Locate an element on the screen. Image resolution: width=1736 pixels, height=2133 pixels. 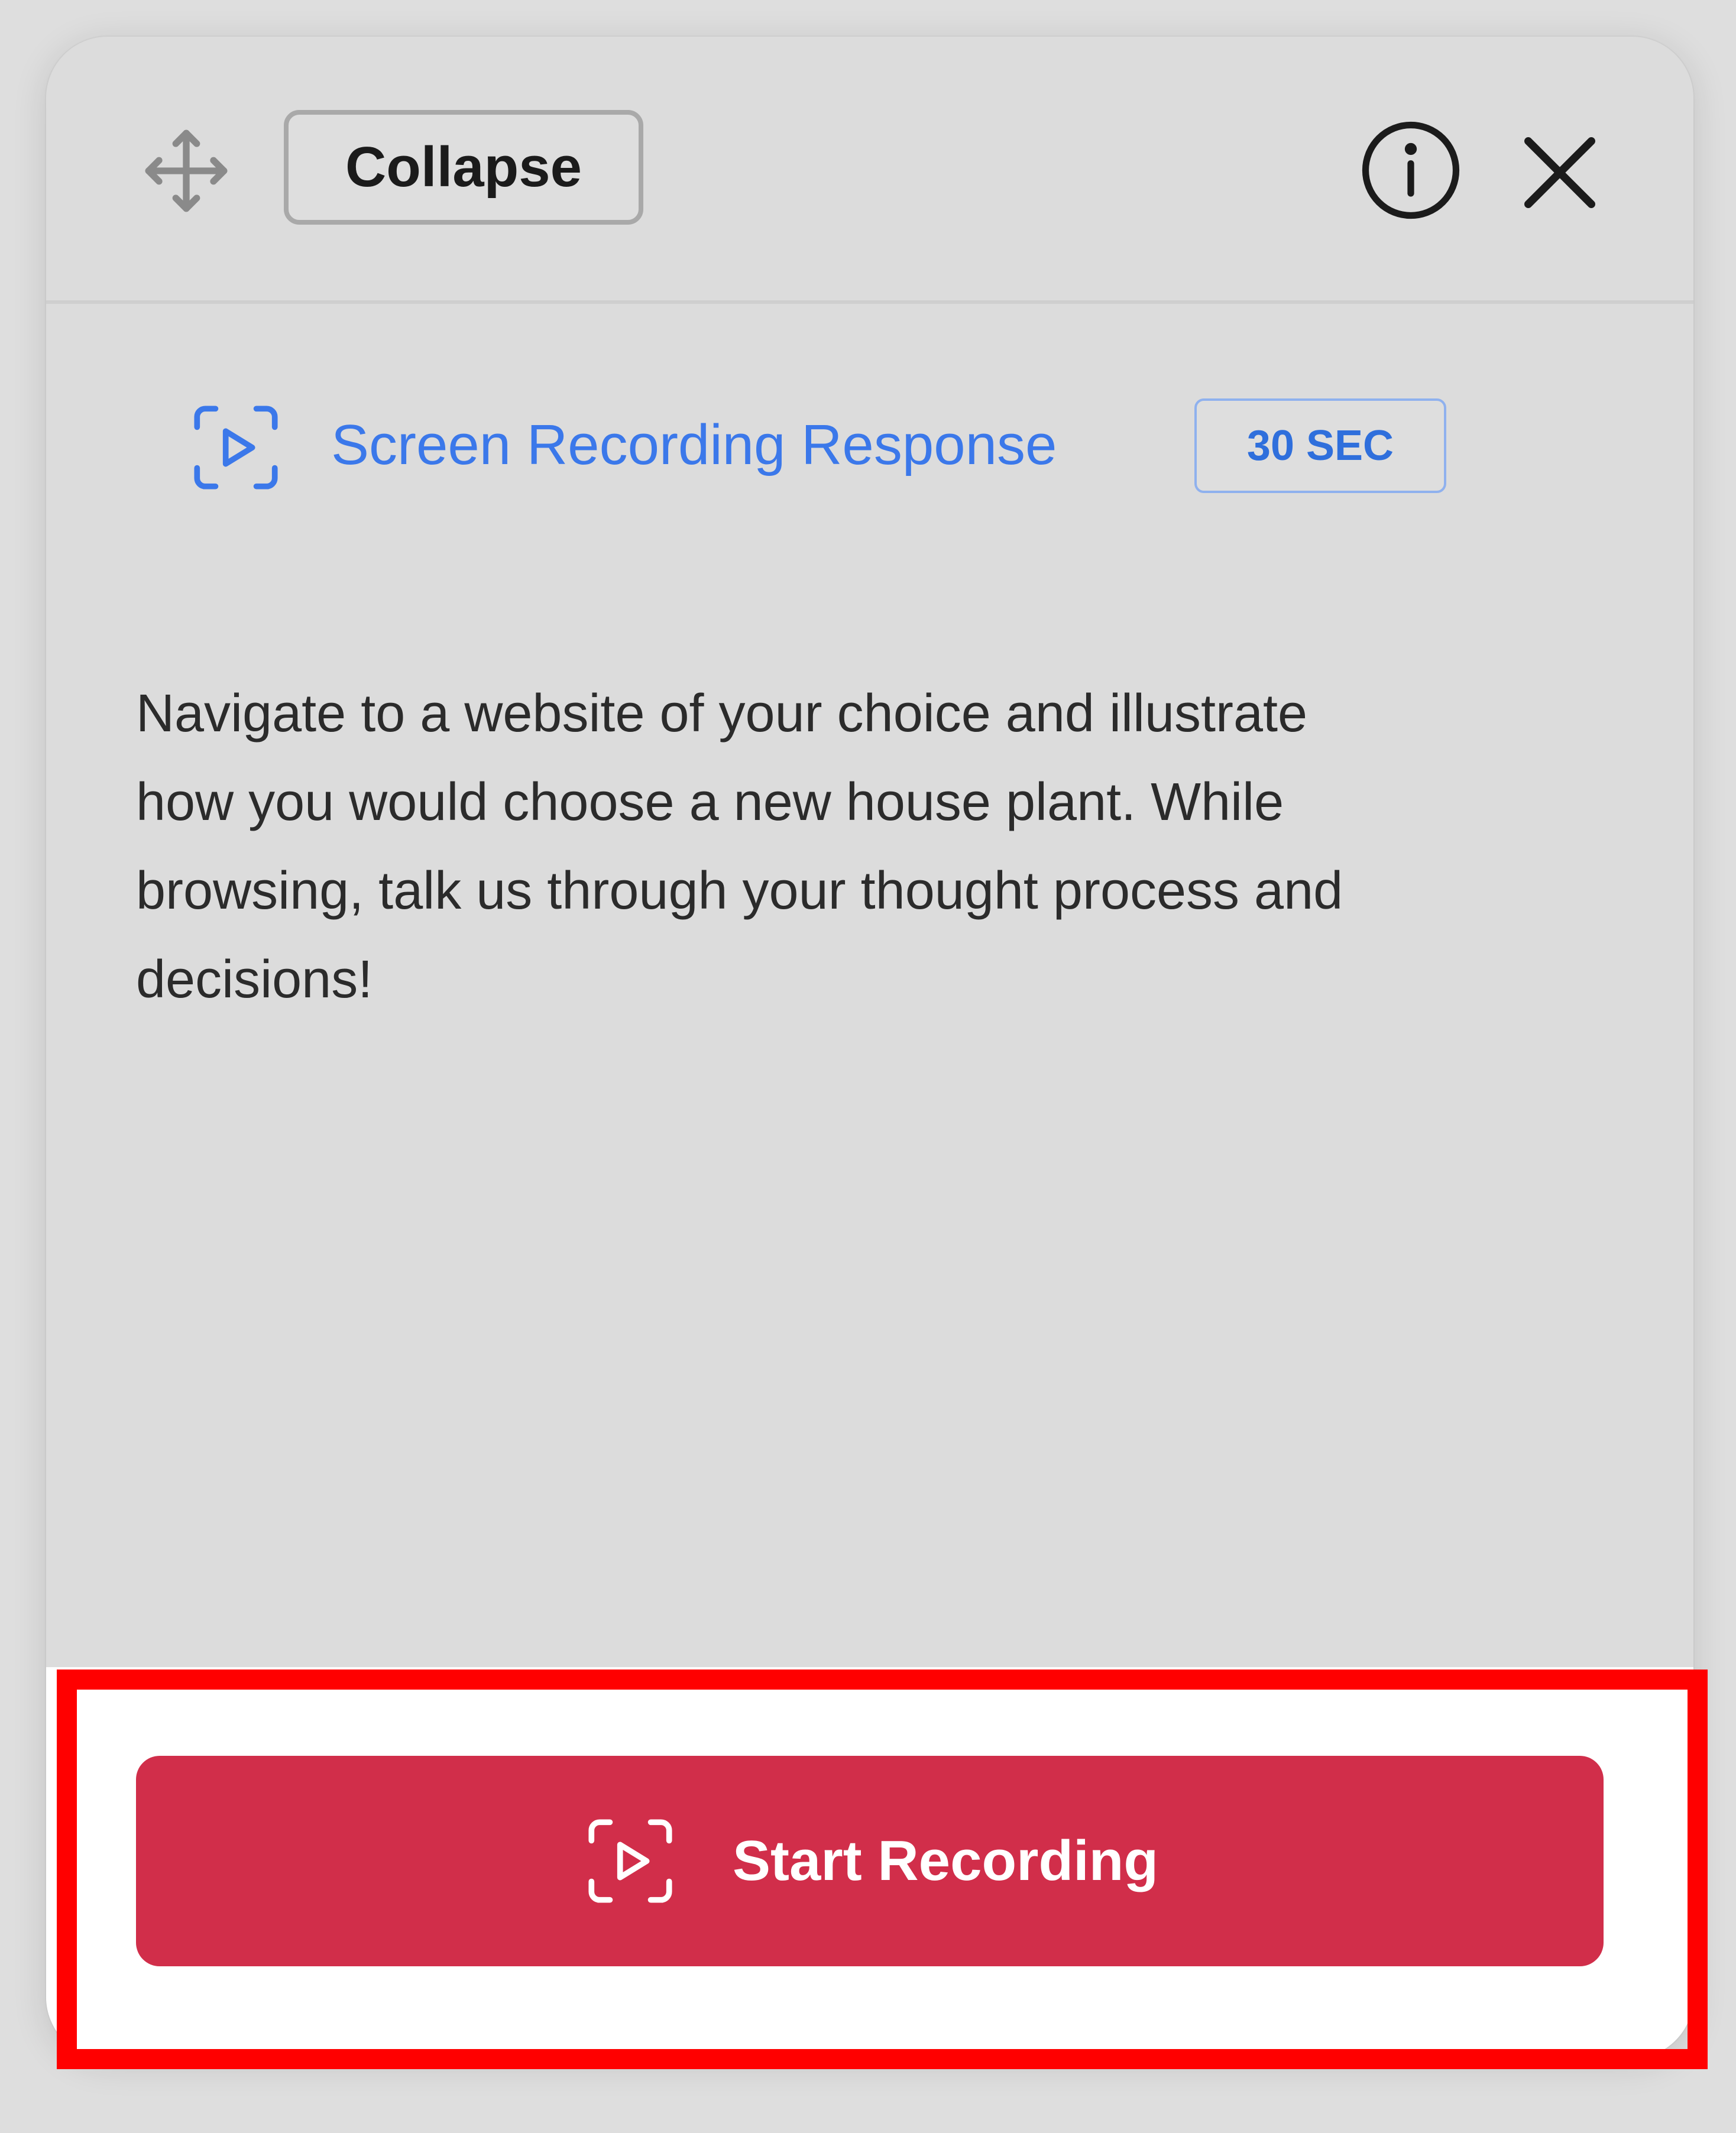
close-icon is located at coordinates (1559, 172).